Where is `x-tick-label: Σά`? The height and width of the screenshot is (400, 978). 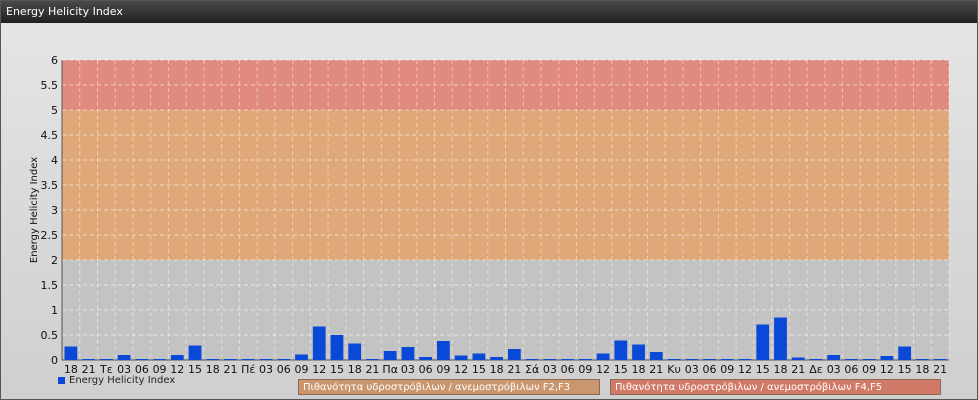 x-tick-label: Σά is located at coordinates (532, 369).